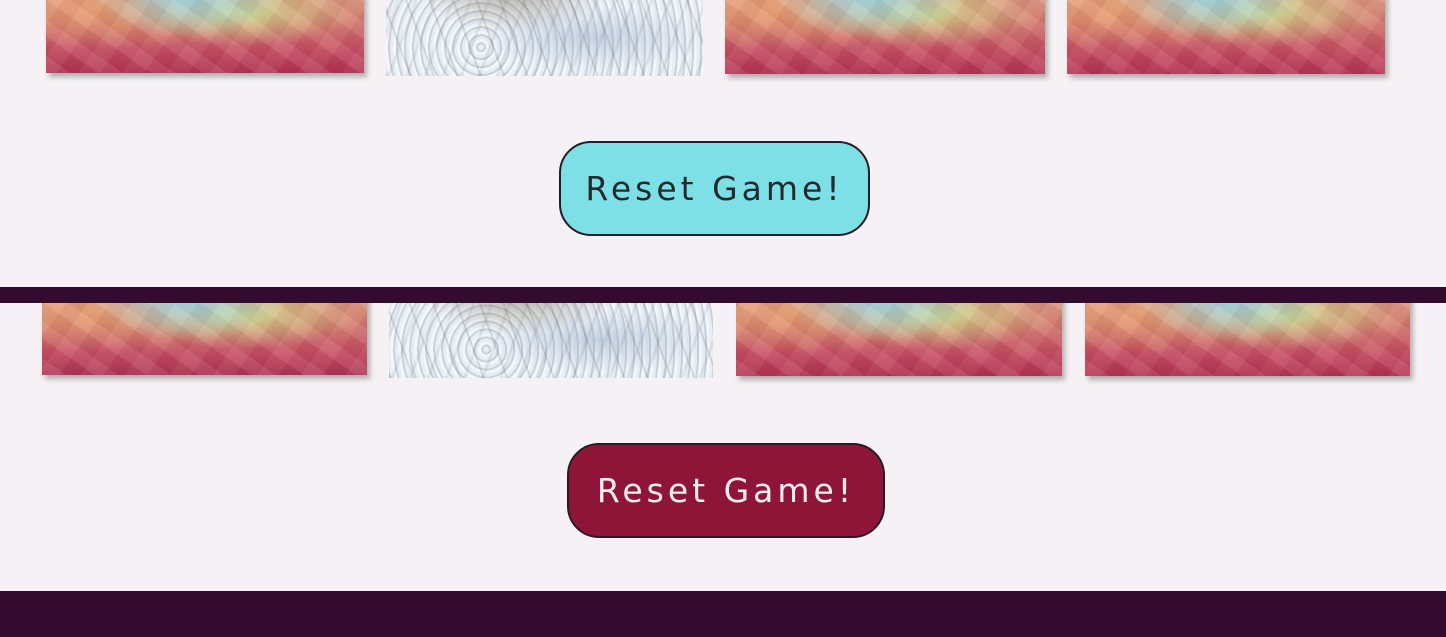 This screenshot has height=637, width=1446. What do you see at coordinates (726, 490) in the screenshot?
I see `reset-game-button-hover: Reset Game!` at bounding box center [726, 490].